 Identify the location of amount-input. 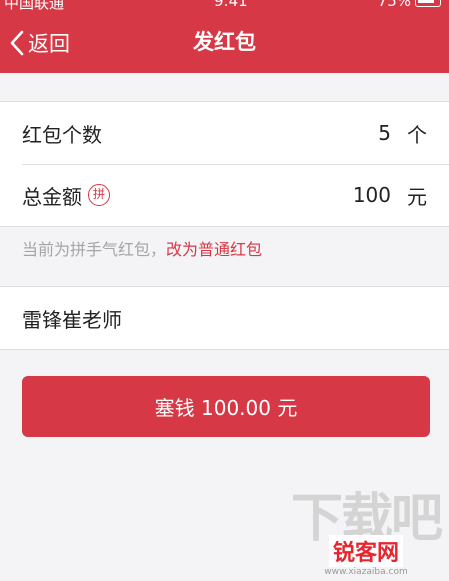
(346, 195).